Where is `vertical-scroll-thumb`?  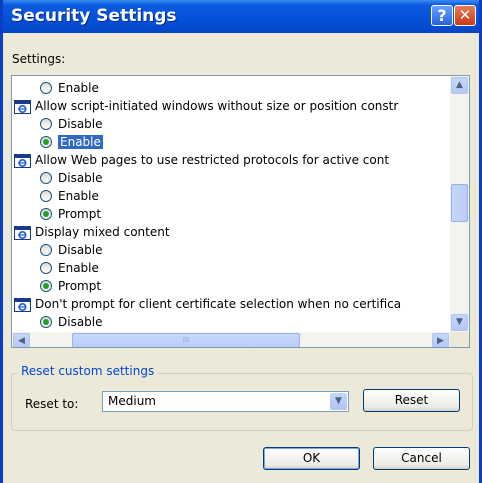
vertical-scroll-thumb is located at coordinates (459, 203).